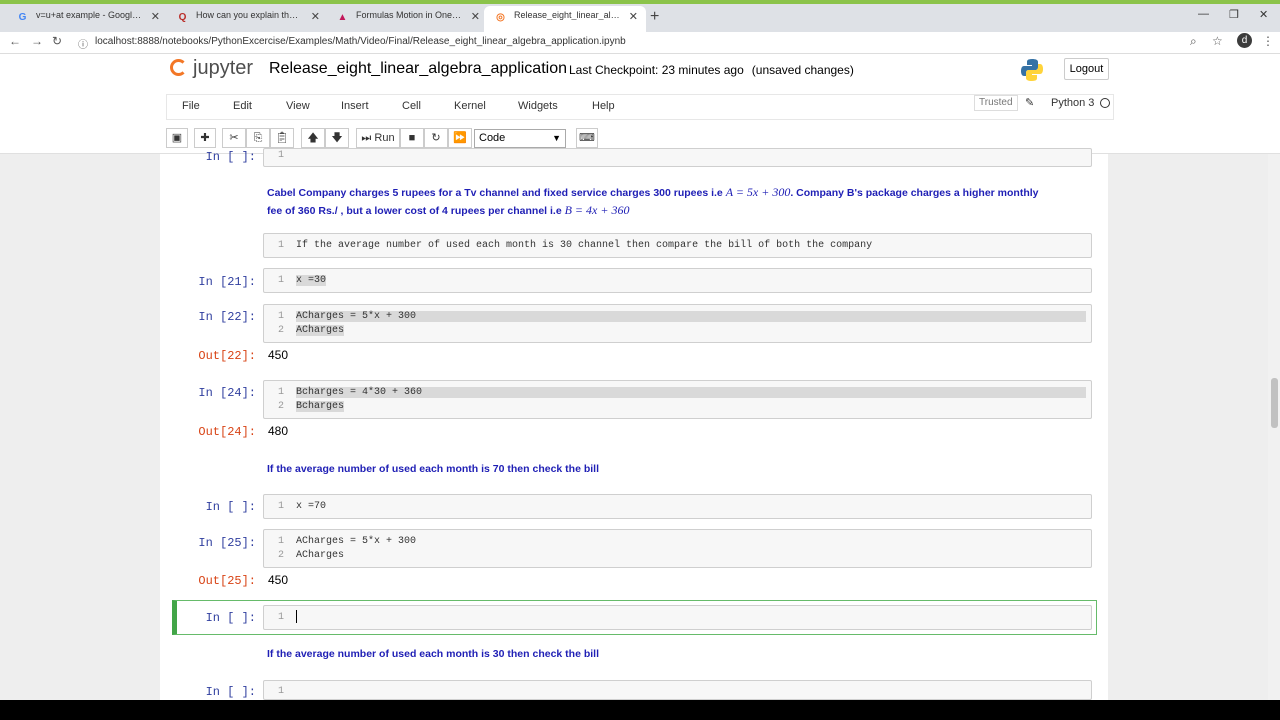  I want to click on minimize-icon: —, so click(1203, 14).